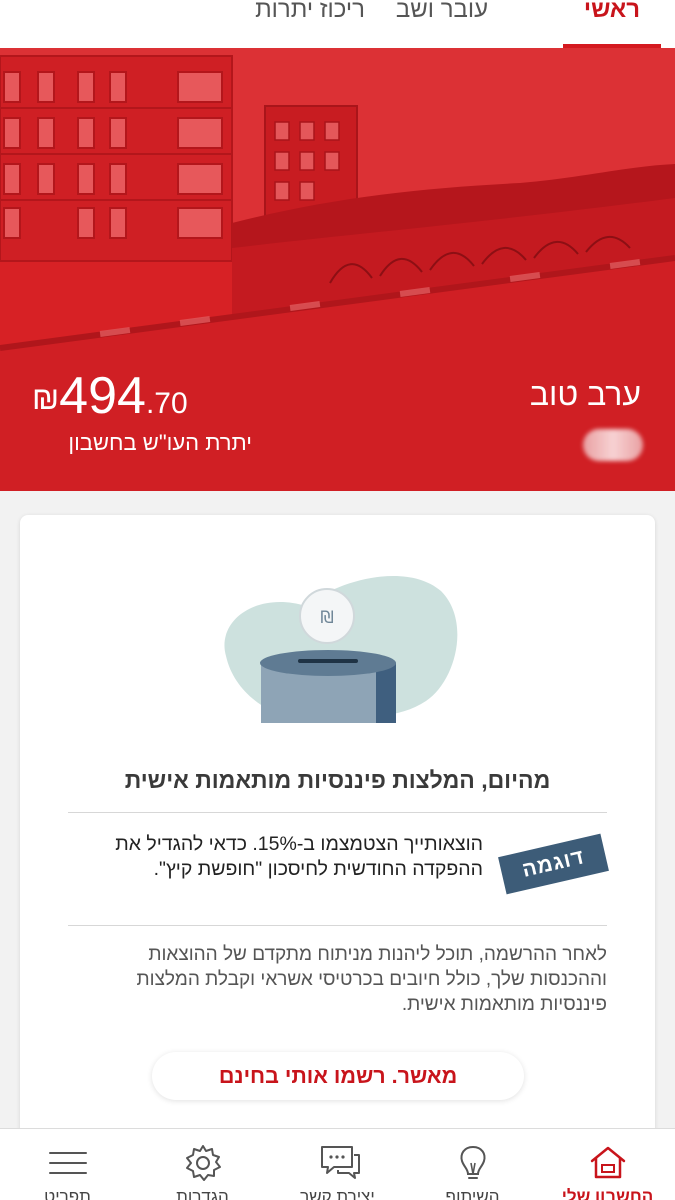 The height and width of the screenshot is (1200, 675). Describe the element at coordinates (585, 394) in the screenshot. I see `greeting-text: ערב טוב` at that location.